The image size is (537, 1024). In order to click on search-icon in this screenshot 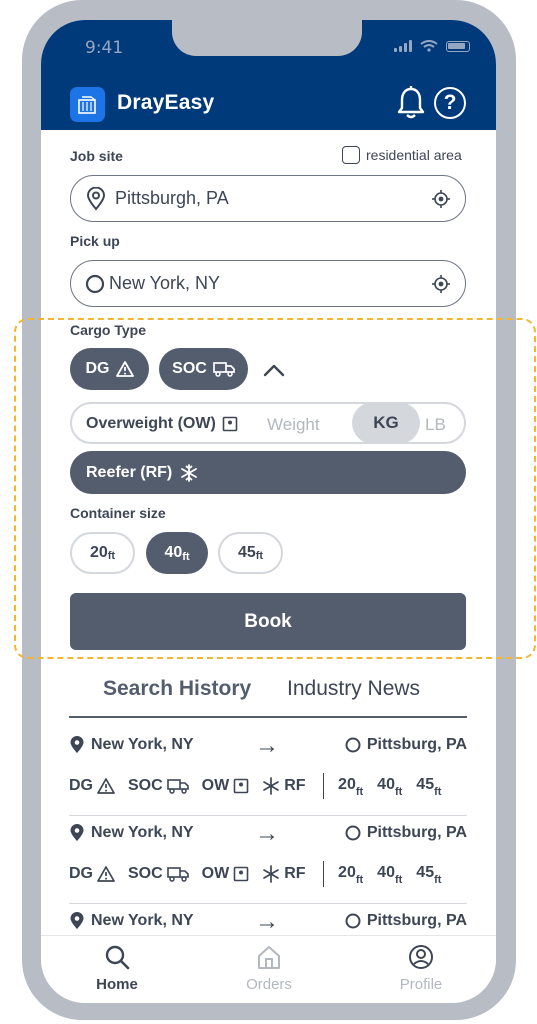, I will do `click(117, 957)`.